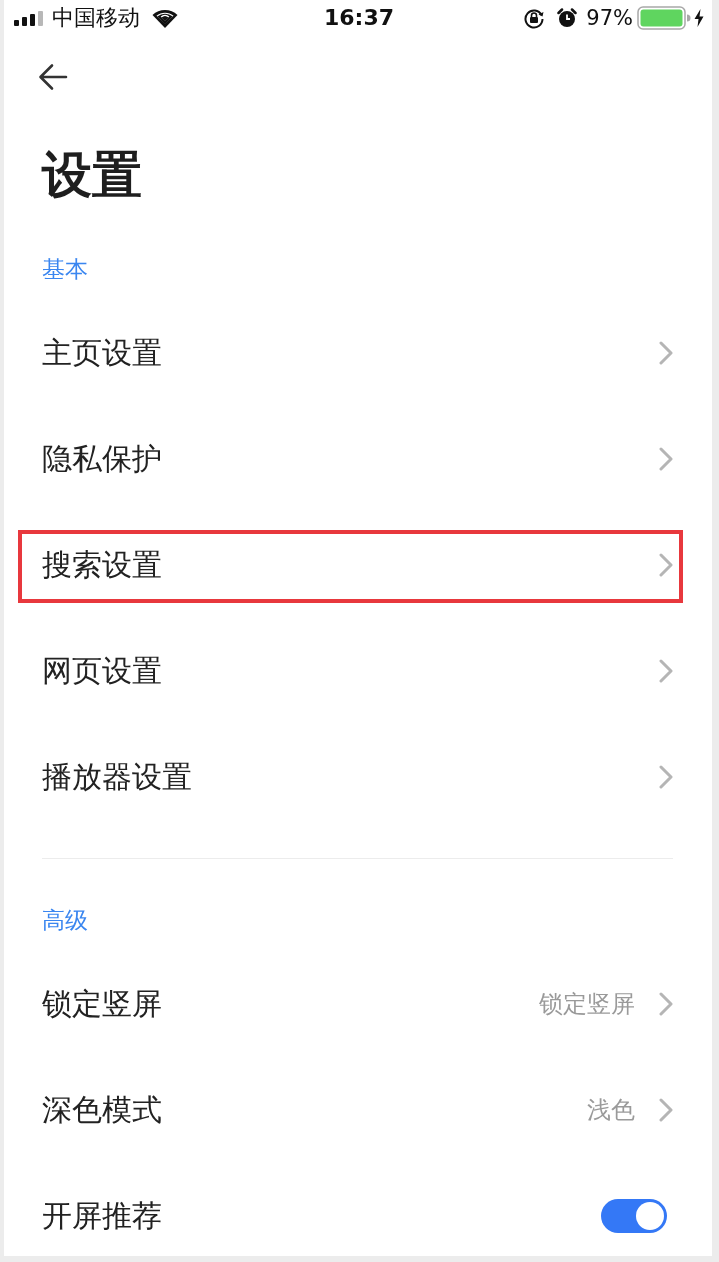 The image size is (719, 1262). Describe the element at coordinates (165, 18) in the screenshot. I see `wifi-icon` at that location.